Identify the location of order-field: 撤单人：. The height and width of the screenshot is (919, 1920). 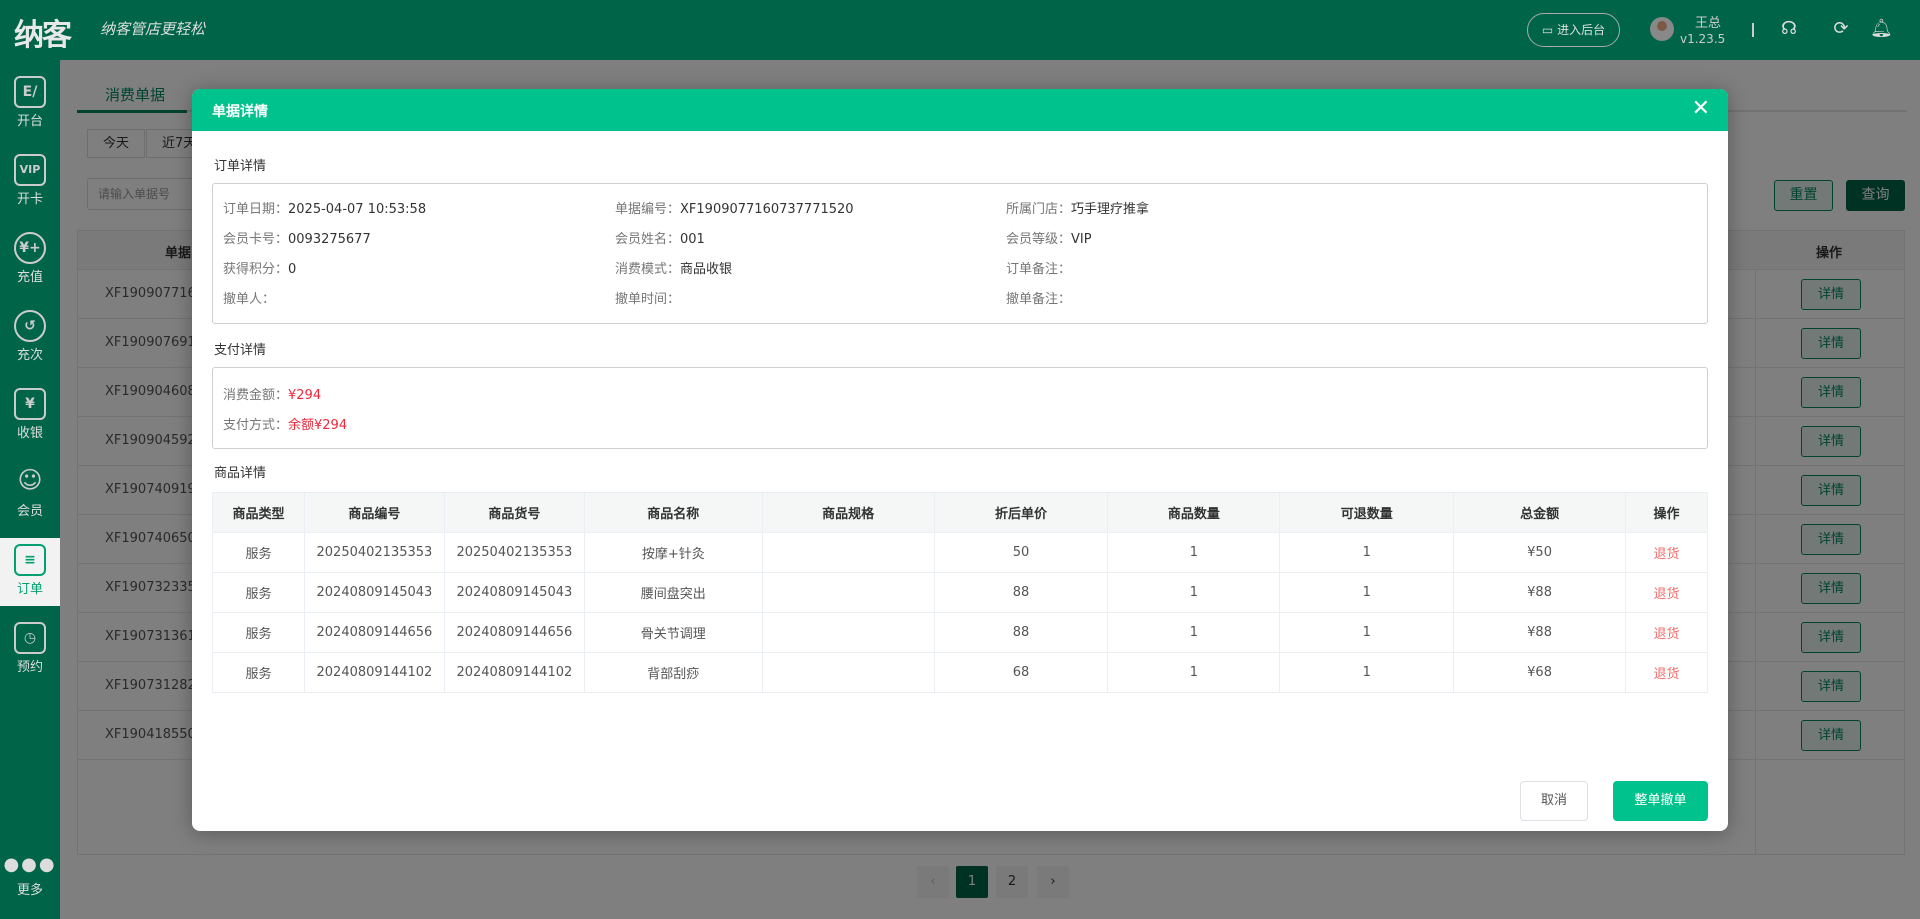
(249, 297).